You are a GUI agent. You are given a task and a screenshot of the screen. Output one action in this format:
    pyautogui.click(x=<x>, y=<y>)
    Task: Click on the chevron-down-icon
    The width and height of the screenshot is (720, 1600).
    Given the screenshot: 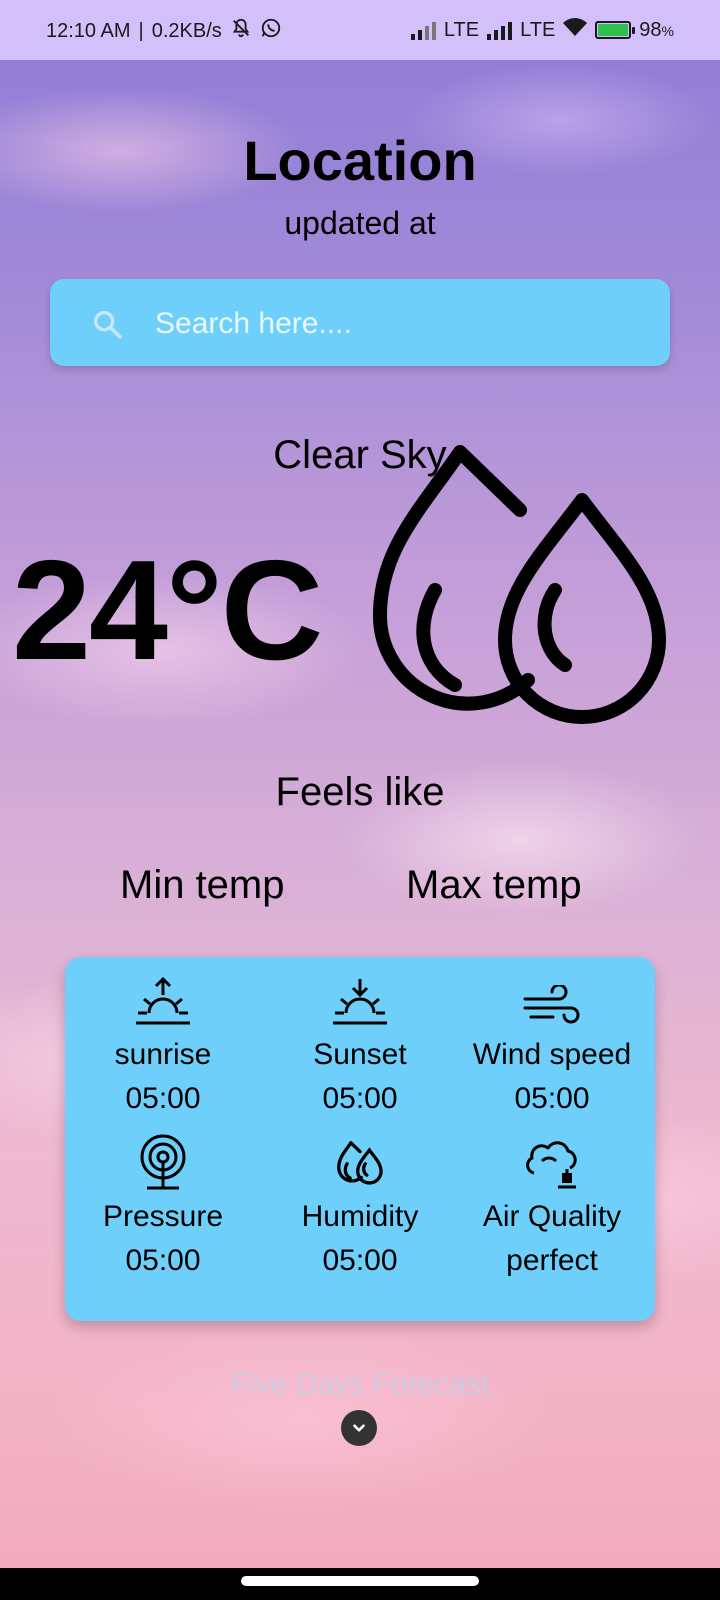 What is the action you would take?
    pyautogui.click(x=359, y=1428)
    